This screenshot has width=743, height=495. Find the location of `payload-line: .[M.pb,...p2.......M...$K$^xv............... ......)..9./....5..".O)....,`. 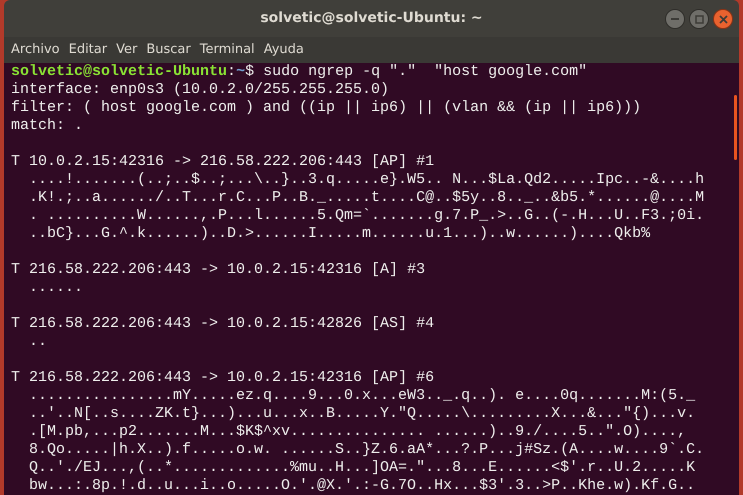

payload-line: .[M.pb,...p2.......M...$K$^xv............... ......)..9./....5..".O)...., is located at coordinates (358, 432).